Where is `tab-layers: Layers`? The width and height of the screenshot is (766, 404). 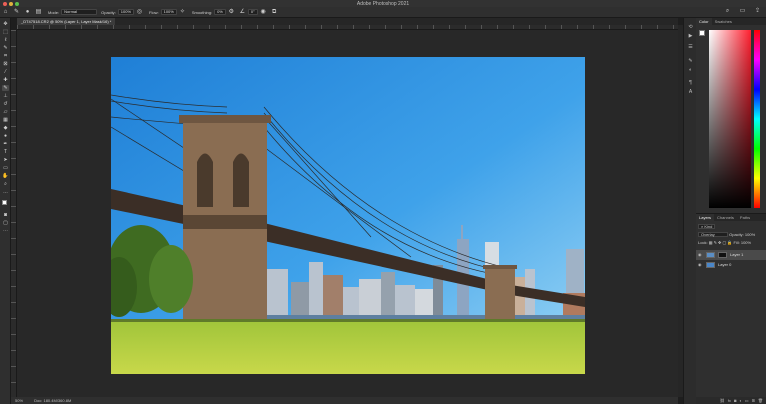 tab-layers: Layers is located at coordinates (705, 217).